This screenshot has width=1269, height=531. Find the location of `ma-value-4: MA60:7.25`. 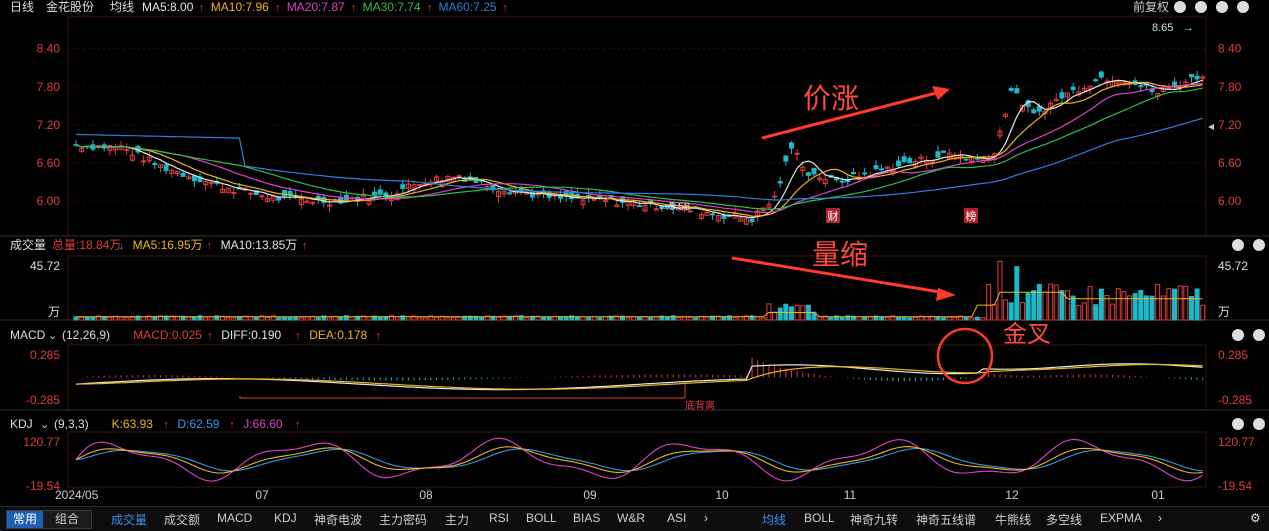

ma-value-4: MA60:7.25 is located at coordinates (468, 7).